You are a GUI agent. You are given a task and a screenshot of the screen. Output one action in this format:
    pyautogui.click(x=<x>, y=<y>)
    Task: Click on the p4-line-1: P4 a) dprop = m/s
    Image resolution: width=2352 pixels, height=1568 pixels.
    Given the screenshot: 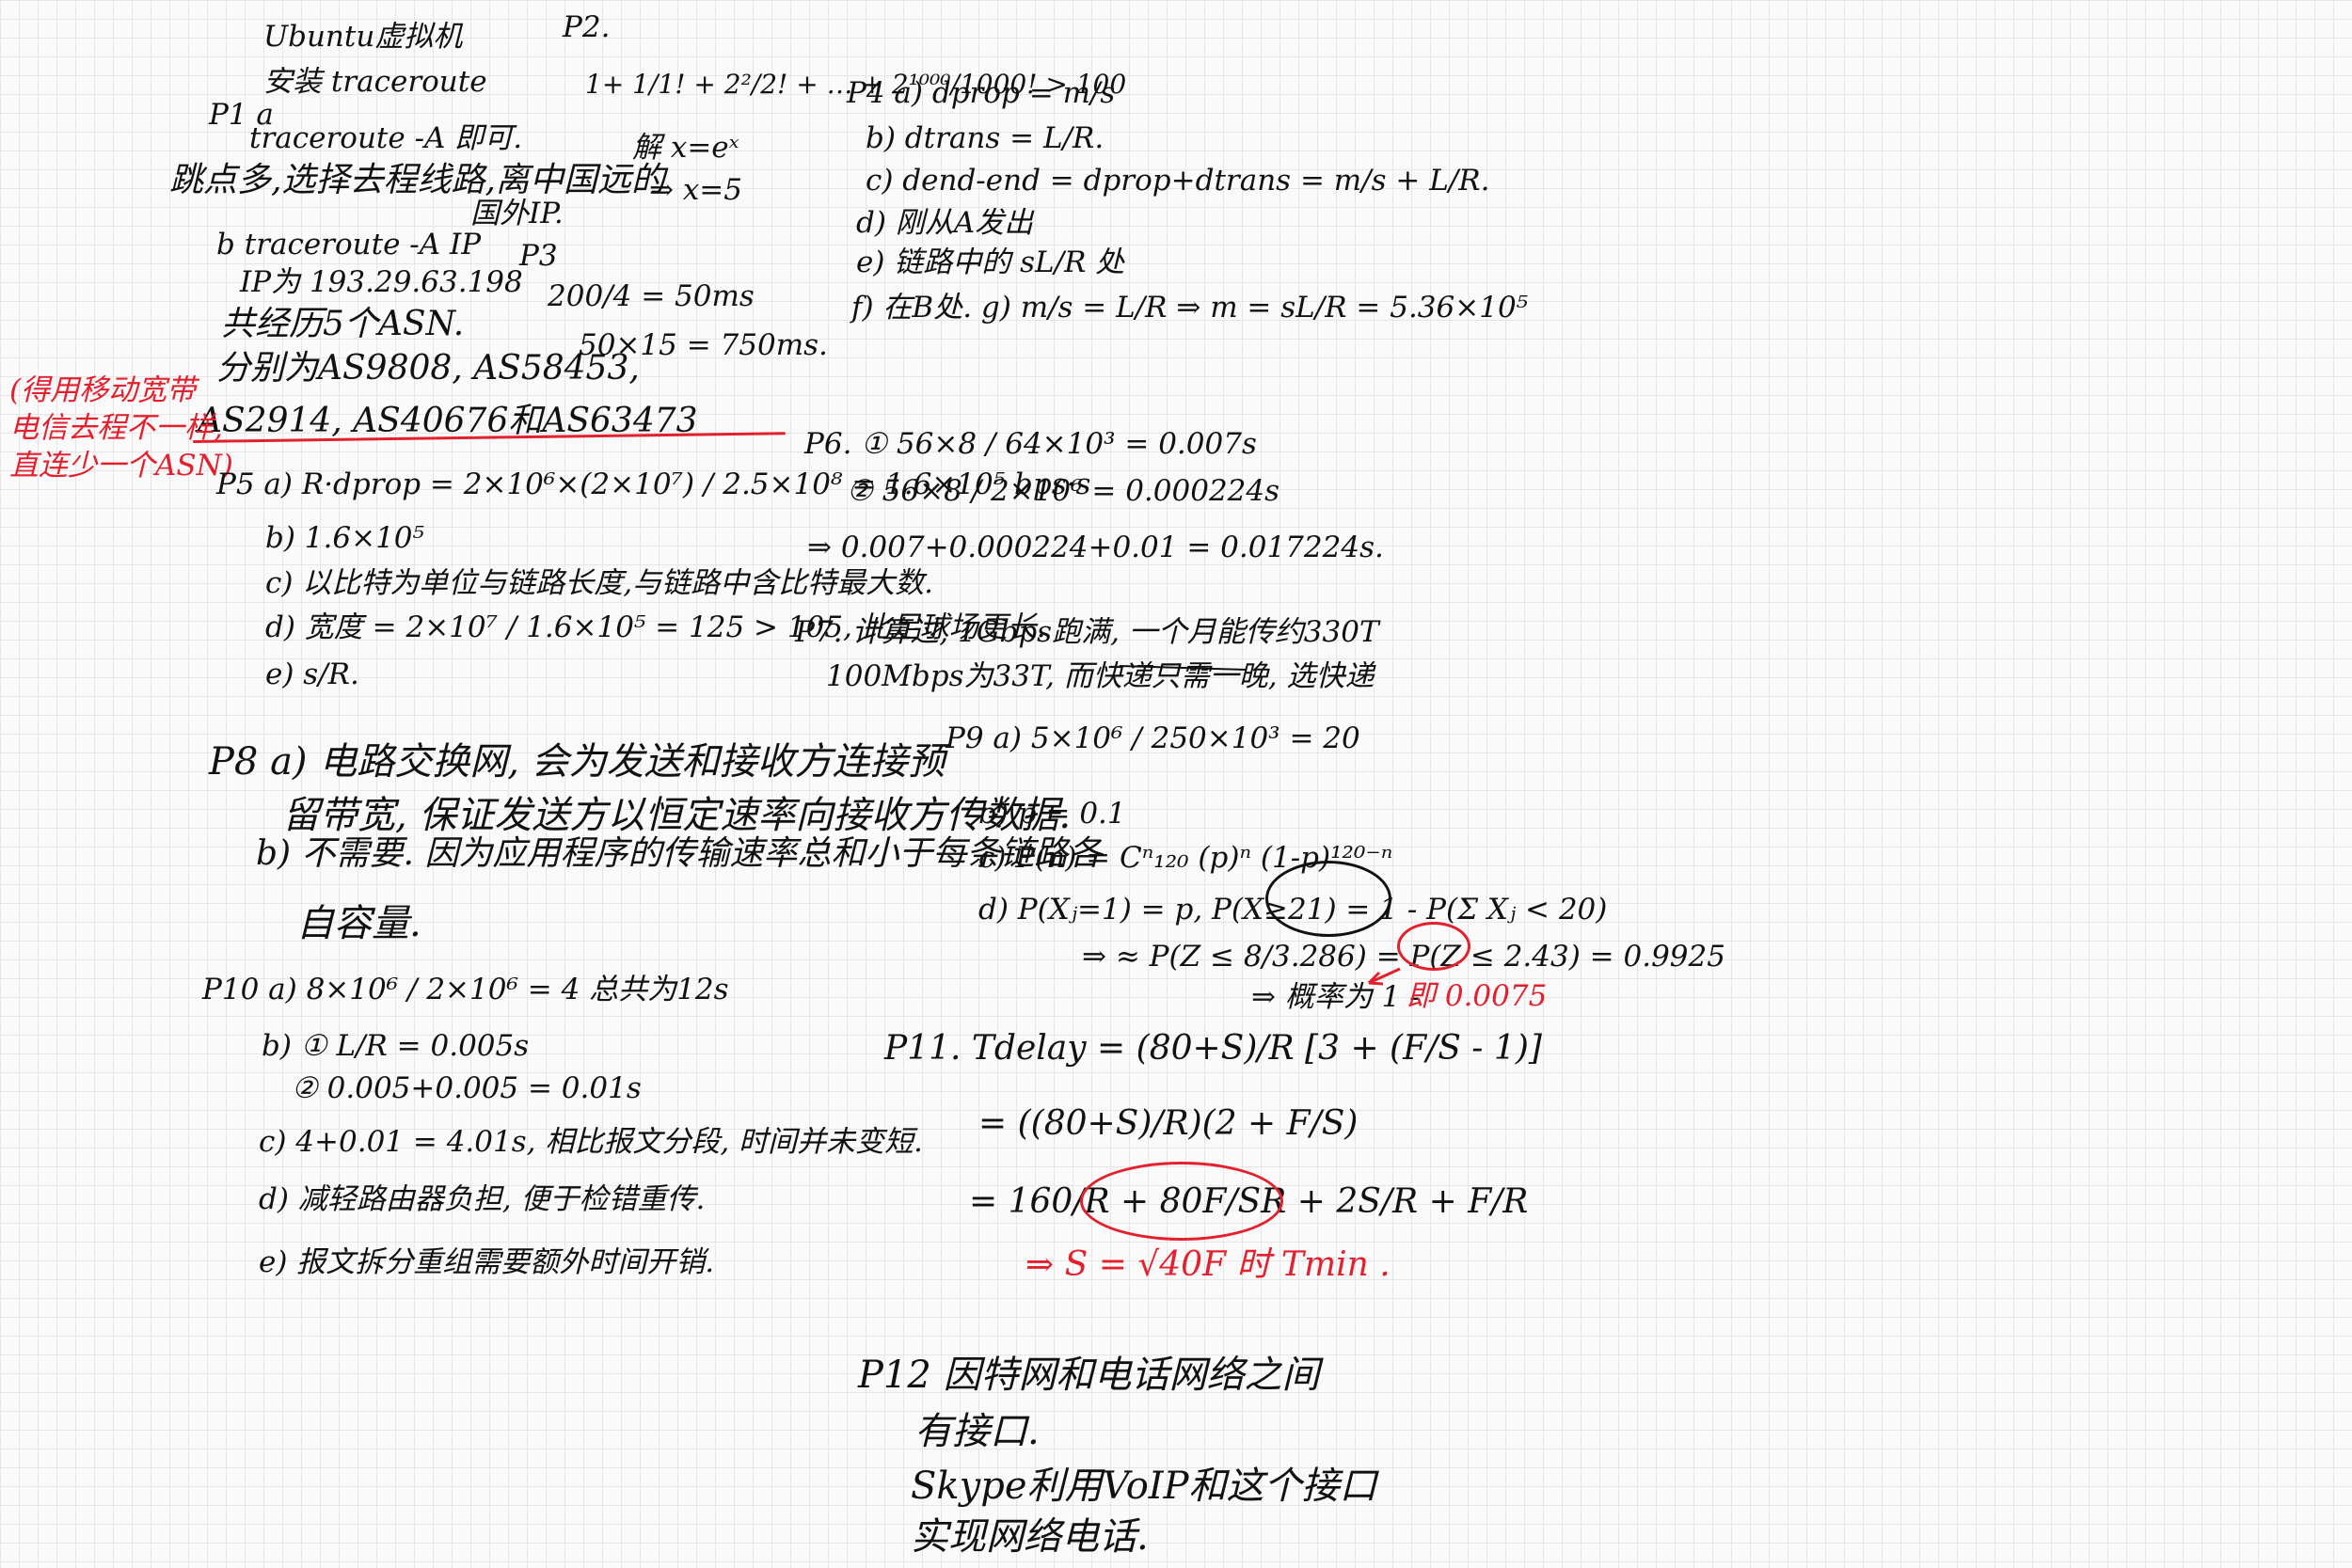 What is the action you would take?
    pyautogui.click(x=981, y=93)
    